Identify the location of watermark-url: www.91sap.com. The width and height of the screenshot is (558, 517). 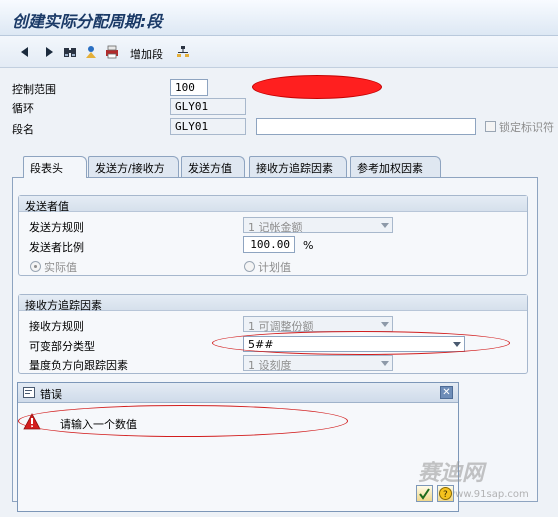
(488, 494).